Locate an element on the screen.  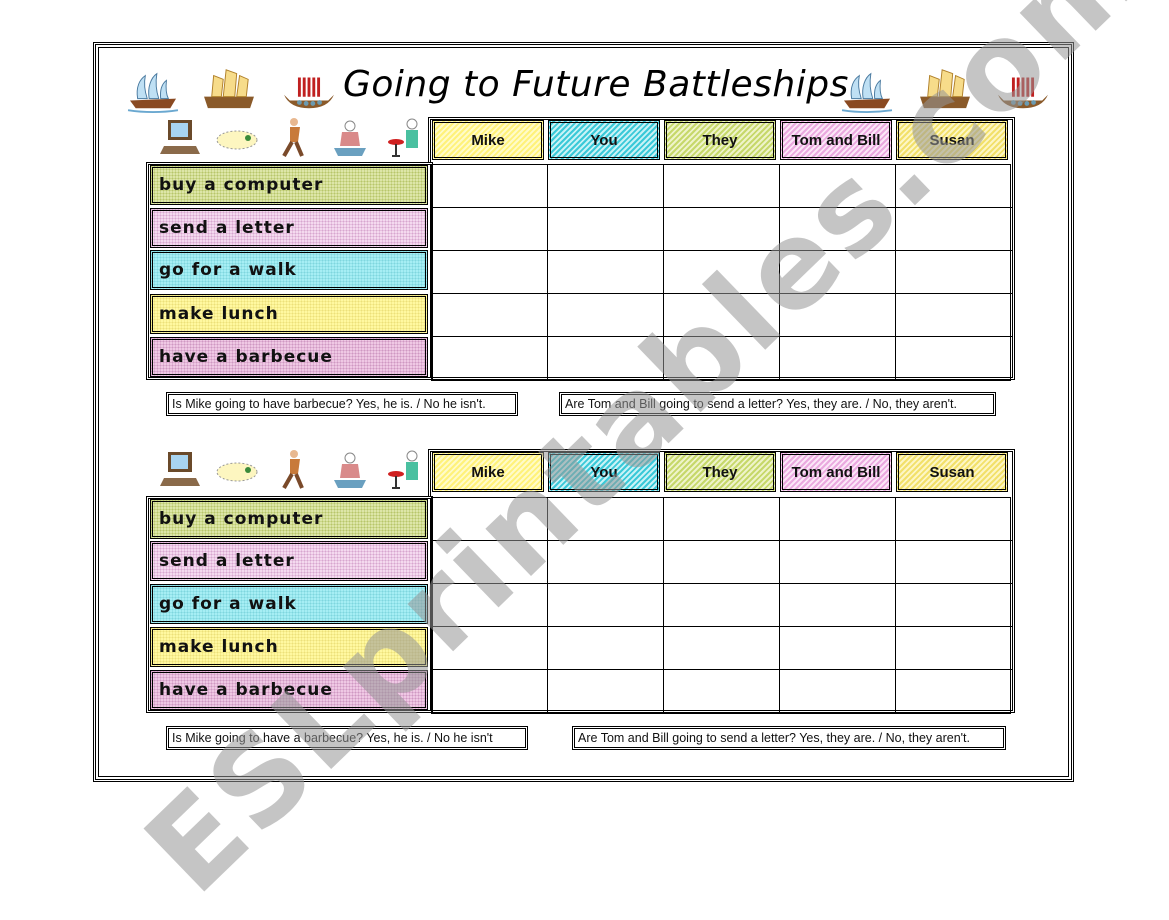
worksheet-title: Going to Future Battleships is located at coordinates (596, 84).